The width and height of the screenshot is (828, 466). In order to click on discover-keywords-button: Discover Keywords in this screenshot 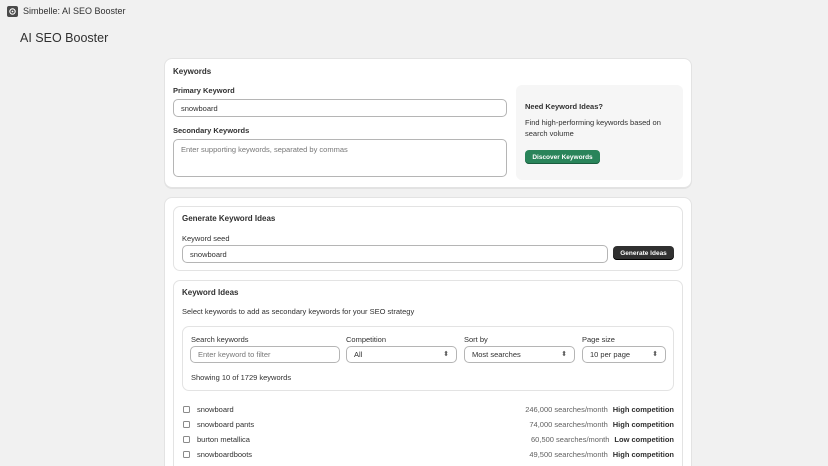, I will do `click(562, 157)`.